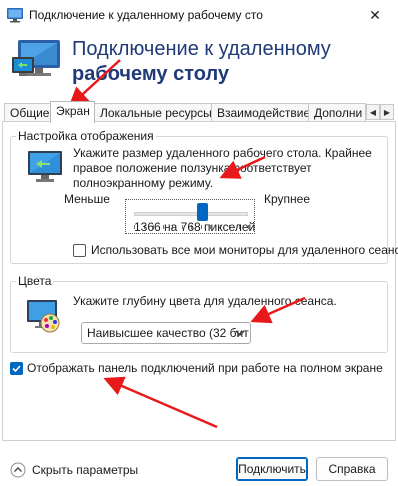 The image size is (398, 486). Describe the element at coordinates (85, 470) in the screenshot. I see `hide-options-link: Скрыть параметры` at that location.